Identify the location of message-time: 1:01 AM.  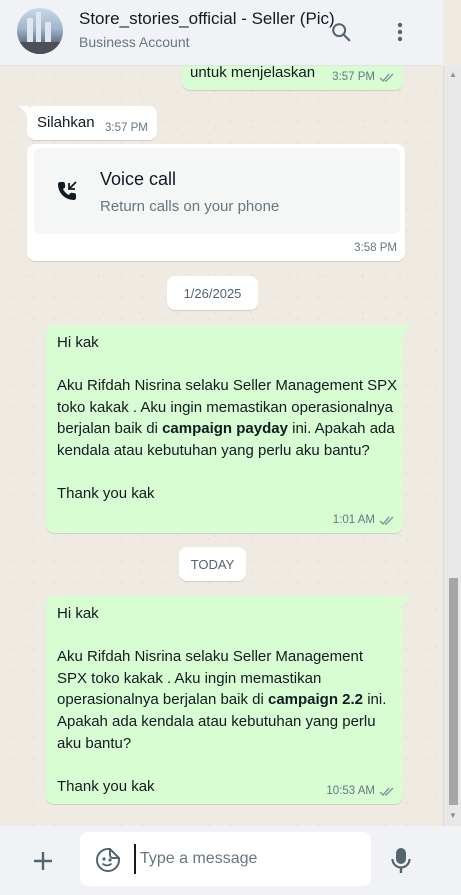
(353, 520).